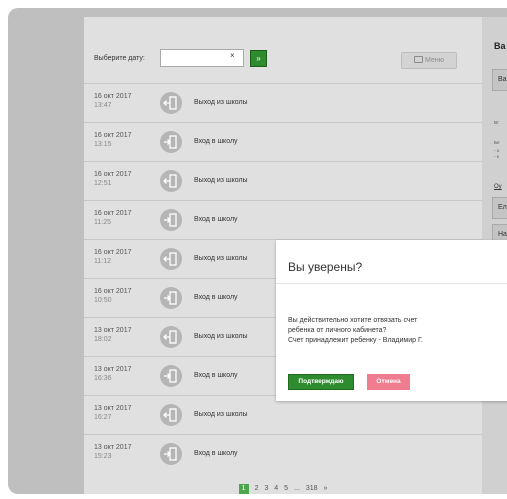 This screenshot has width=507, height=499. I want to click on event-time: 18:02, so click(103, 339).